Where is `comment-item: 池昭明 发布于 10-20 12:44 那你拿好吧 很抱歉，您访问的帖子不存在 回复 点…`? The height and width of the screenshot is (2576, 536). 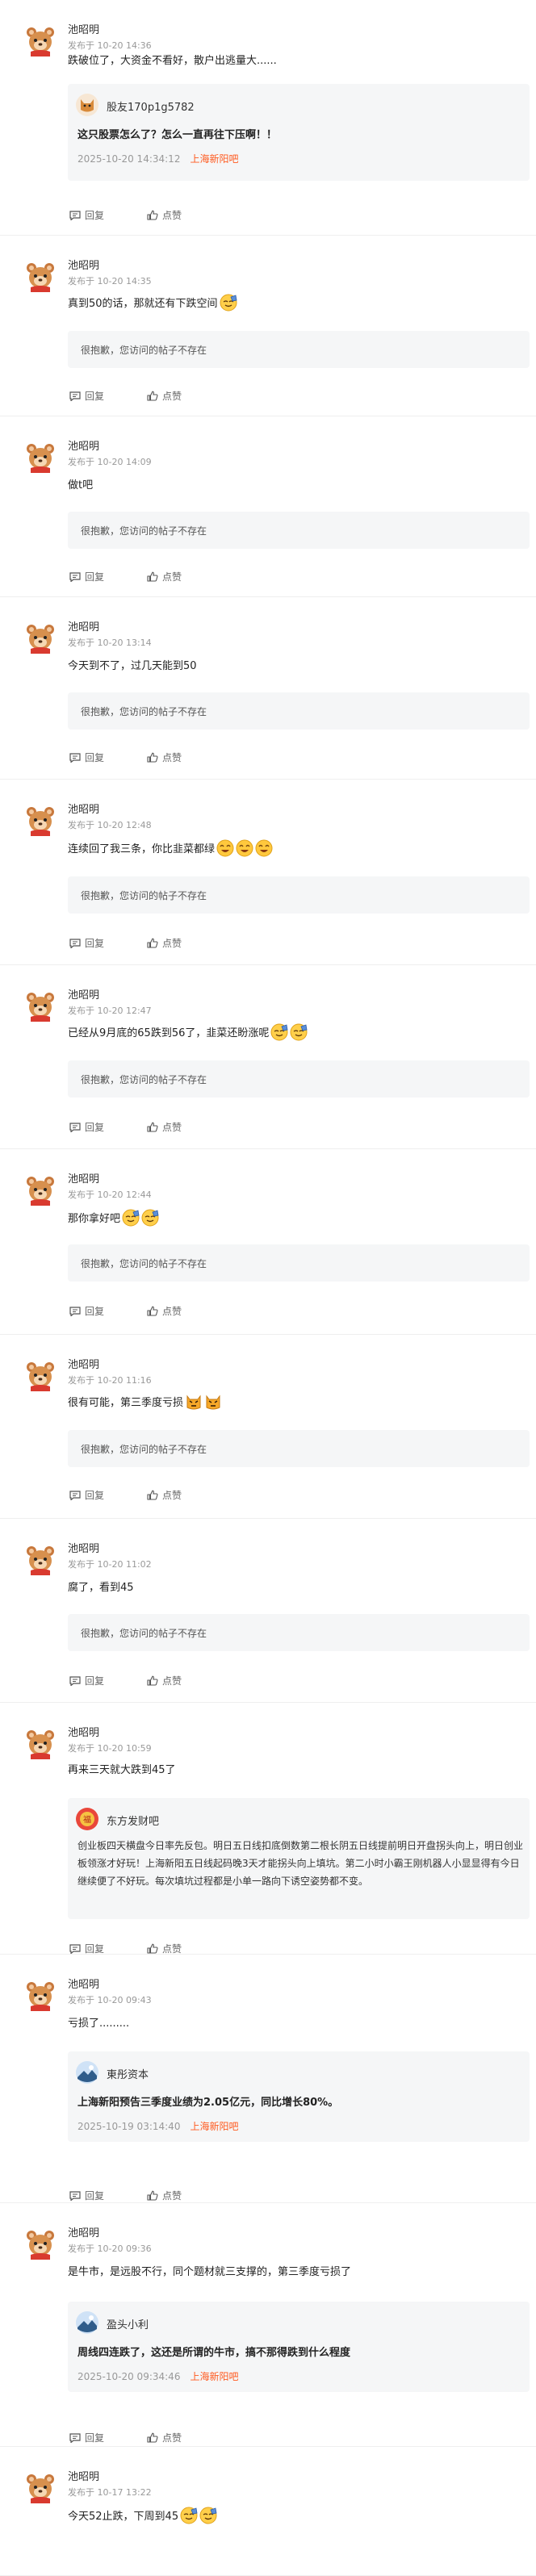
comment-item: 池昭明 发布于 10-20 12:44 那你拿好吧 很抱歉，您访问的帖子不存在 回复 点… is located at coordinates (268, 1242).